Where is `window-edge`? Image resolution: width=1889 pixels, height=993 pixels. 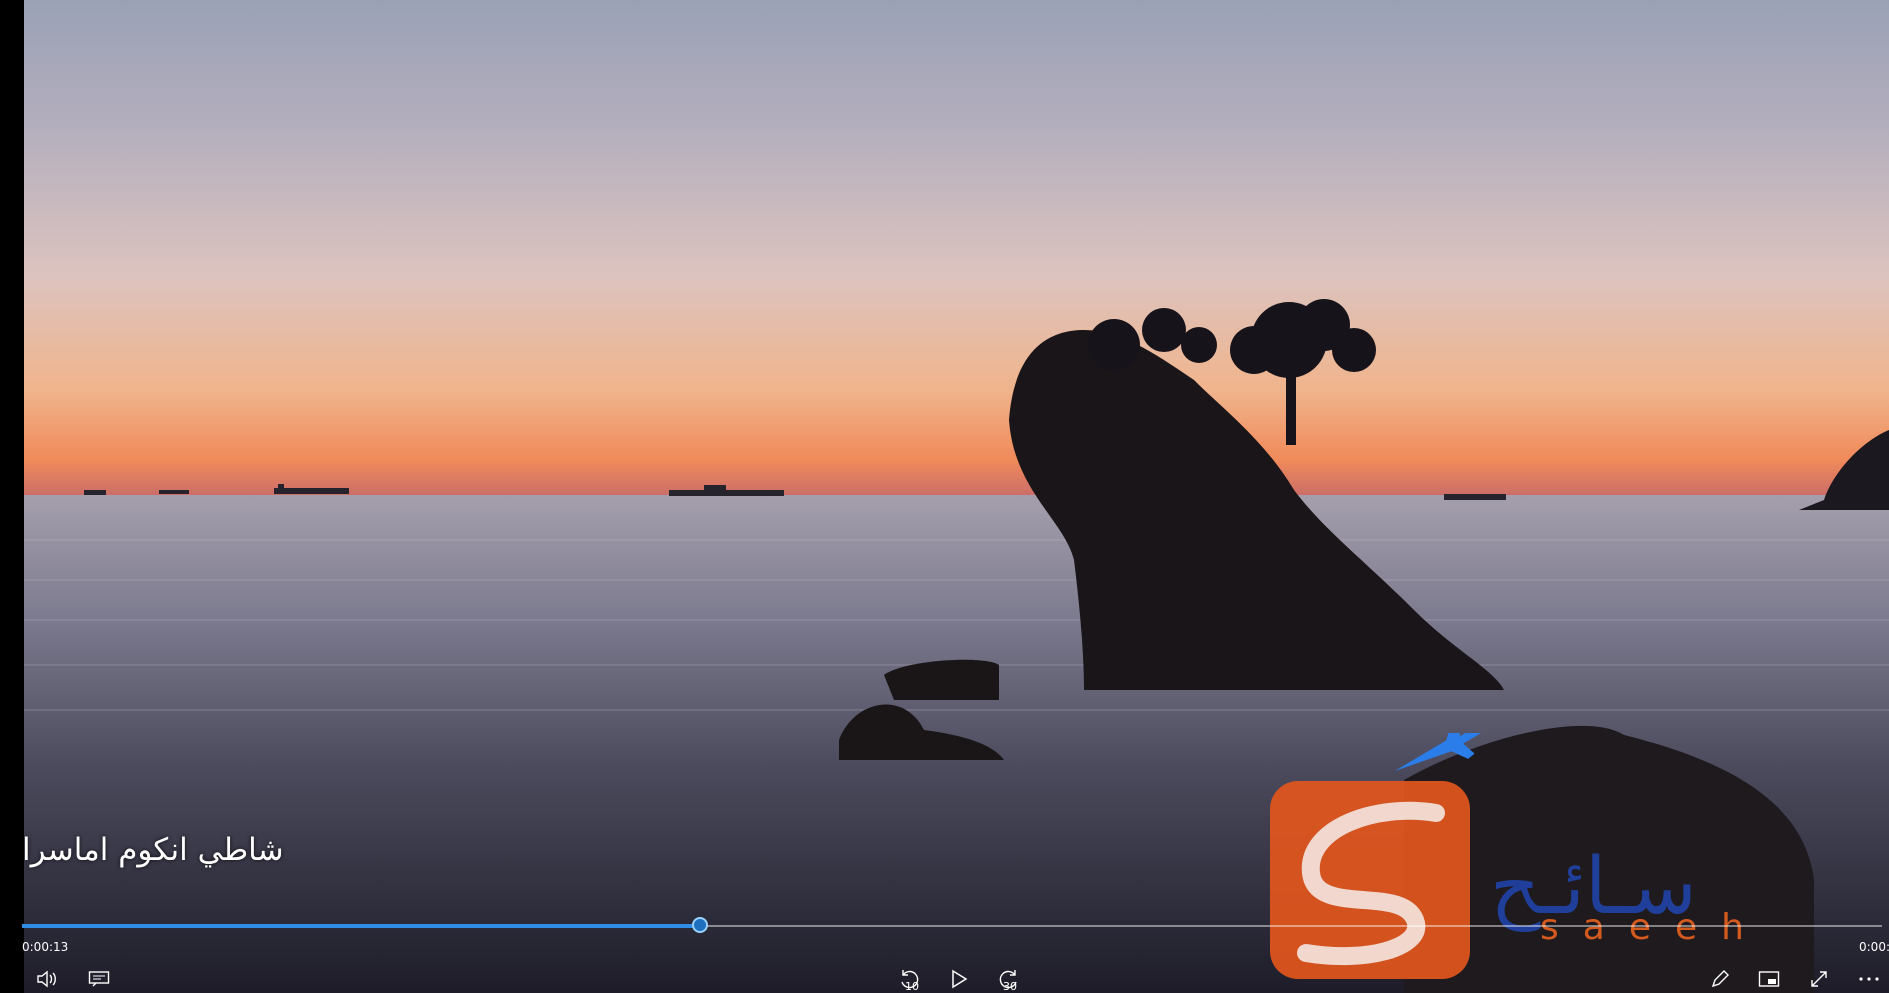 window-edge is located at coordinates (12, 496).